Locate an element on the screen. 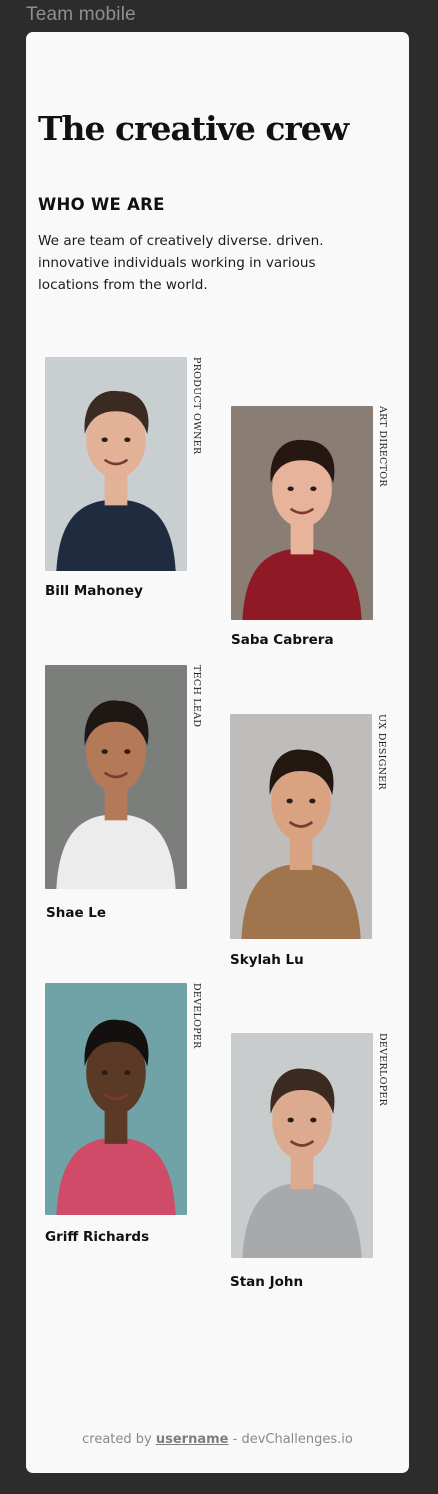  member-role: ART DIRECTOR is located at coordinates (382, 446).